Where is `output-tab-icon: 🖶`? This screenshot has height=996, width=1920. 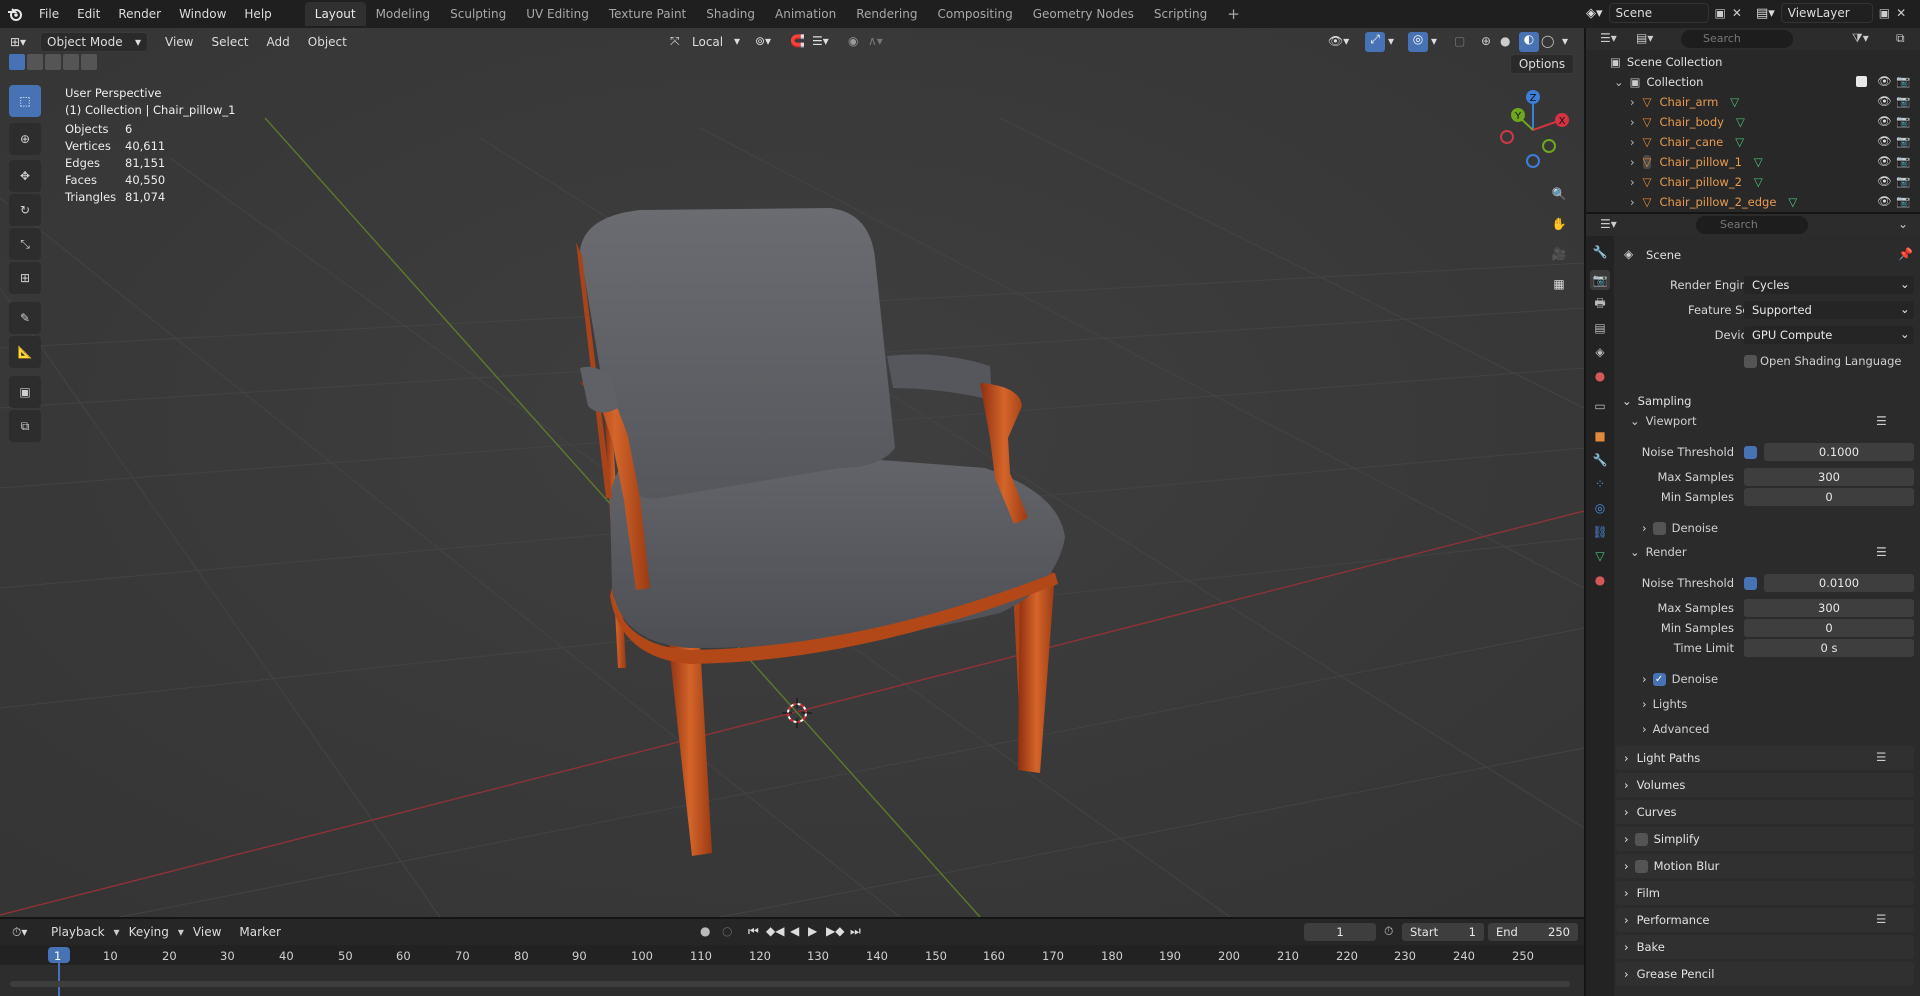
output-tab-icon: 🖶 is located at coordinates (1600, 304).